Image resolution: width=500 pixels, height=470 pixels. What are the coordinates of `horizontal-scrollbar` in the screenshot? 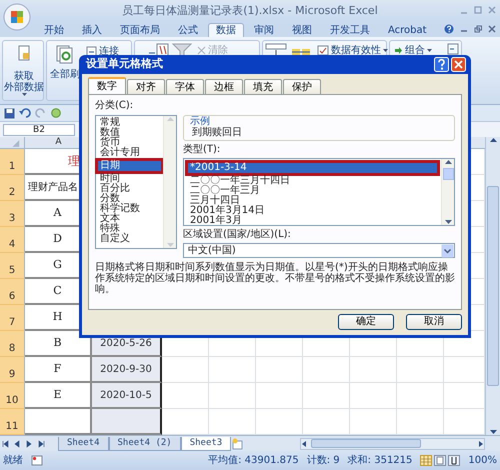 It's located at (392, 444).